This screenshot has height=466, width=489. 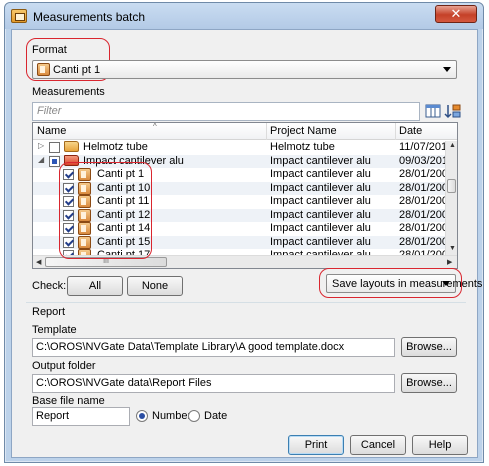 What do you see at coordinates (451, 198) in the screenshot?
I see `vertical-scrollbar: ▲ ▼` at bounding box center [451, 198].